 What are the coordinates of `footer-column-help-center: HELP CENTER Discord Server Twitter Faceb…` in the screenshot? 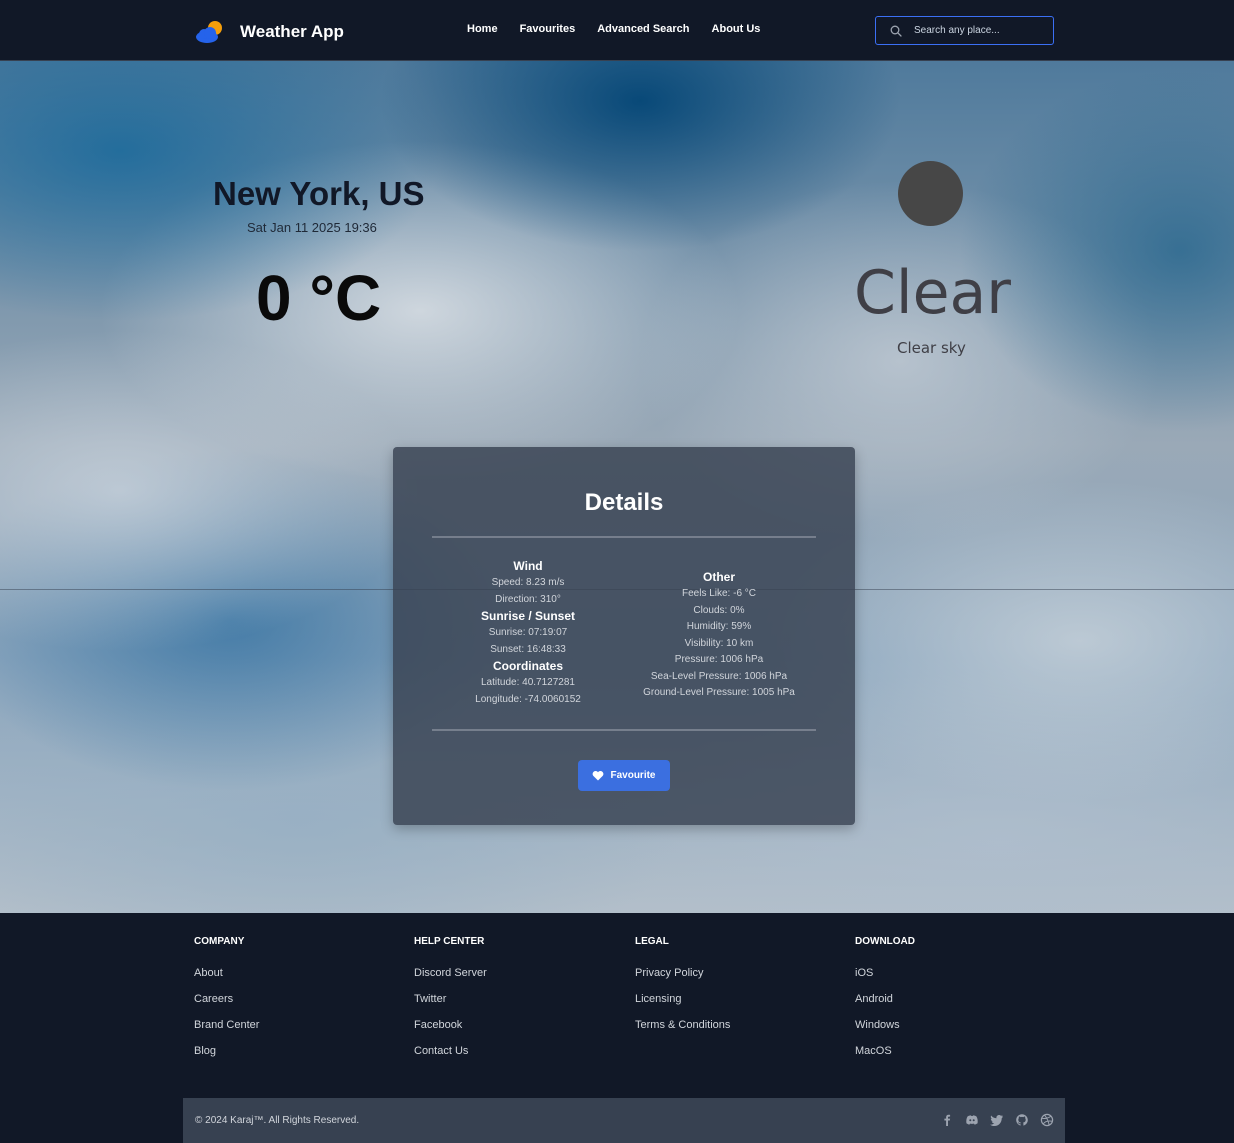 It's located at (450, 1003).